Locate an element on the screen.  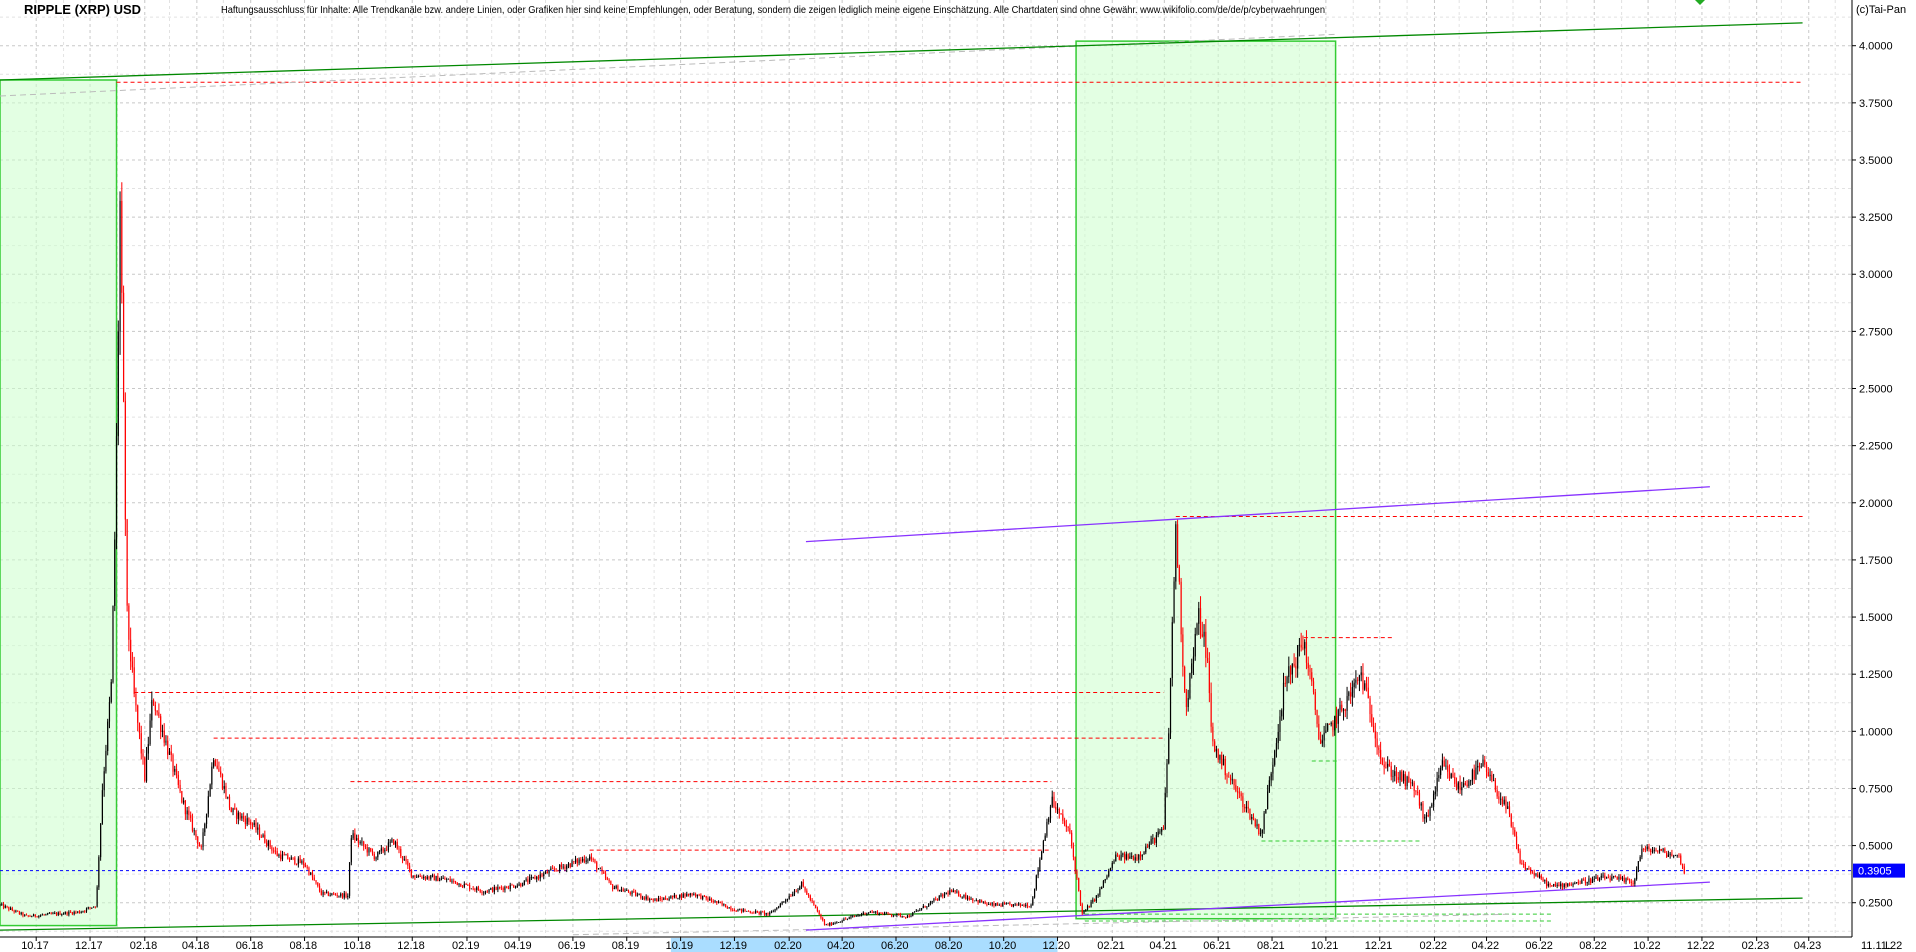
y-tick-label: 0.7500 is located at coordinates (1876, 789).